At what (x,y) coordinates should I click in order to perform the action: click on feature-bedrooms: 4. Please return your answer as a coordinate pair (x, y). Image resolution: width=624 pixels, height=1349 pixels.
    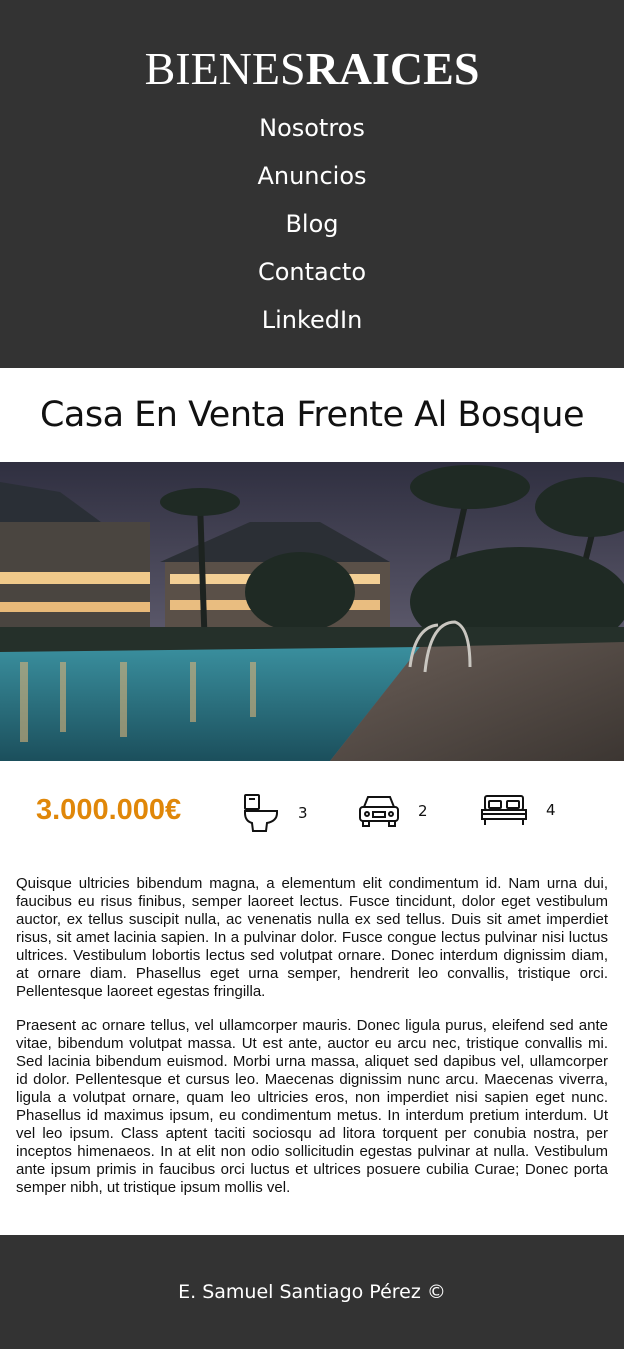
    Looking at the image, I should click on (518, 810).